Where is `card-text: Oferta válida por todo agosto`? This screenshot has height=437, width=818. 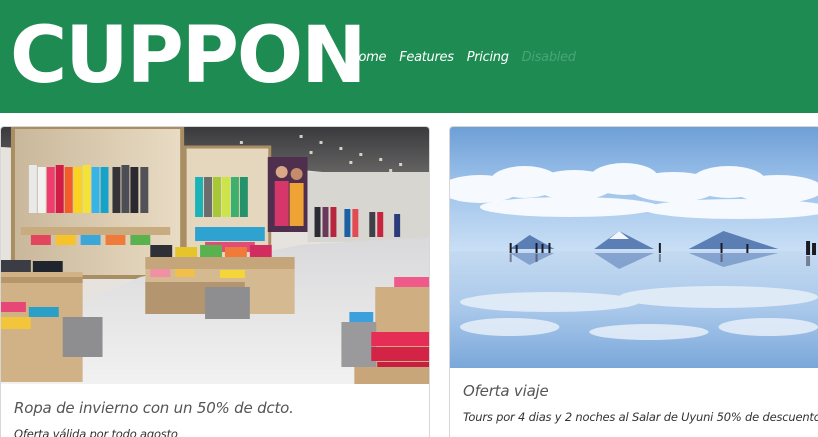 card-text: Oferta válida por todo agosto is located at coordinates (96, 432).